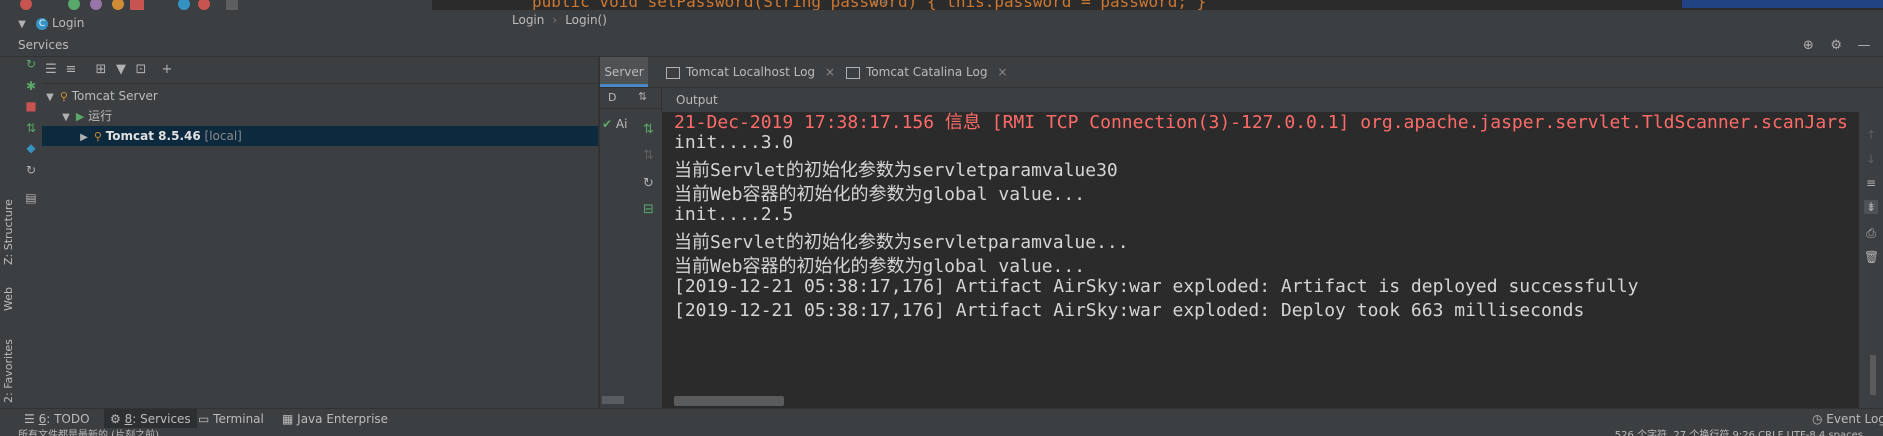 This screenshot has height=436, width=1883. What do you see at coordinates (559, 20) in the screenshot?
I see `breadcrumb: Login › Login()` at bounding box center [559, 20].